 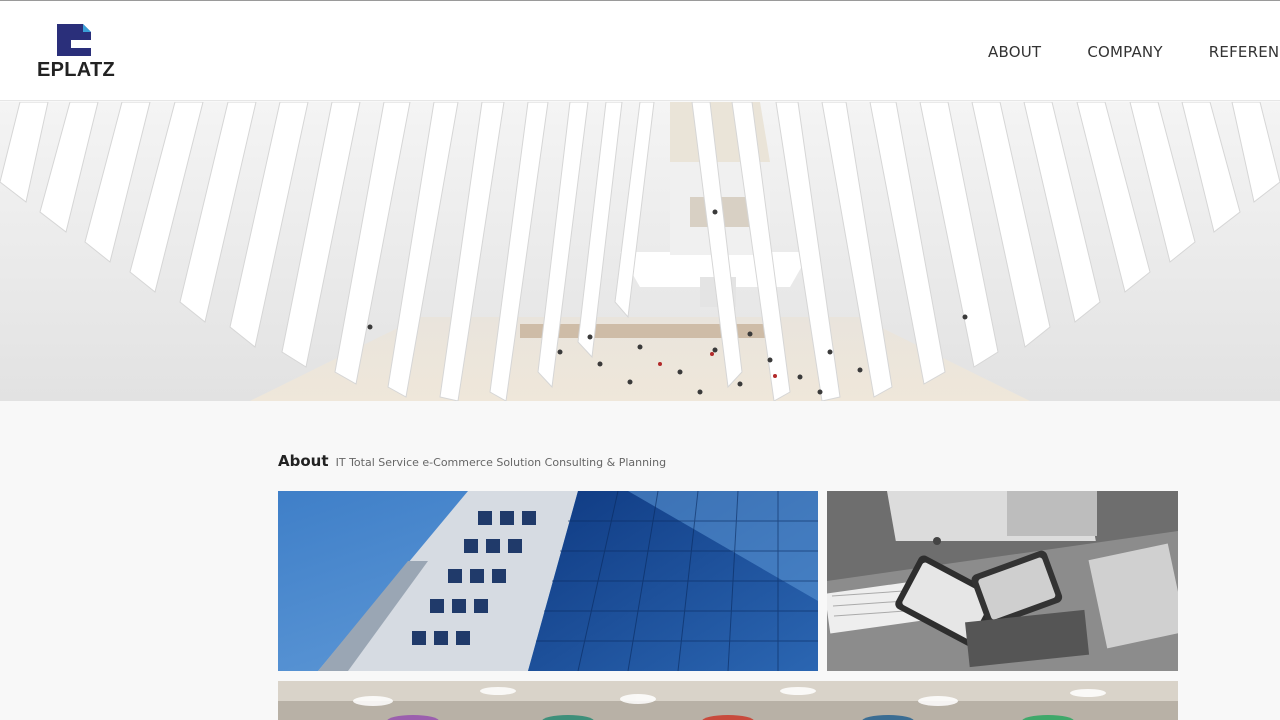 I want to click on about-photo-office, so click(x=728, y=700).